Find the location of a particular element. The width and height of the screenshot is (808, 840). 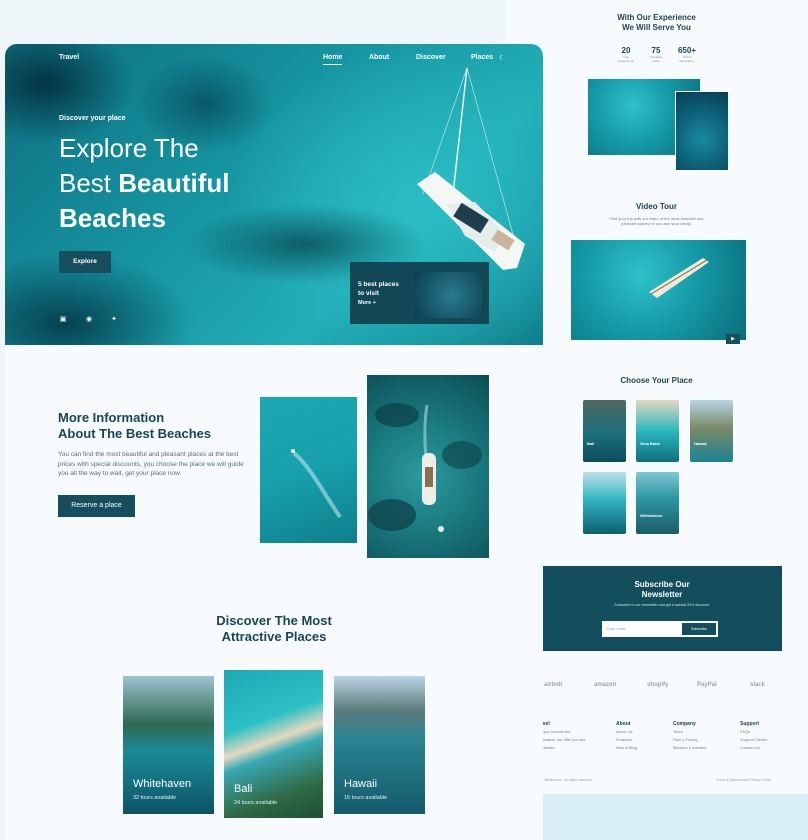

place-card-label: Gina Baha is located at coordinates (650, 443).